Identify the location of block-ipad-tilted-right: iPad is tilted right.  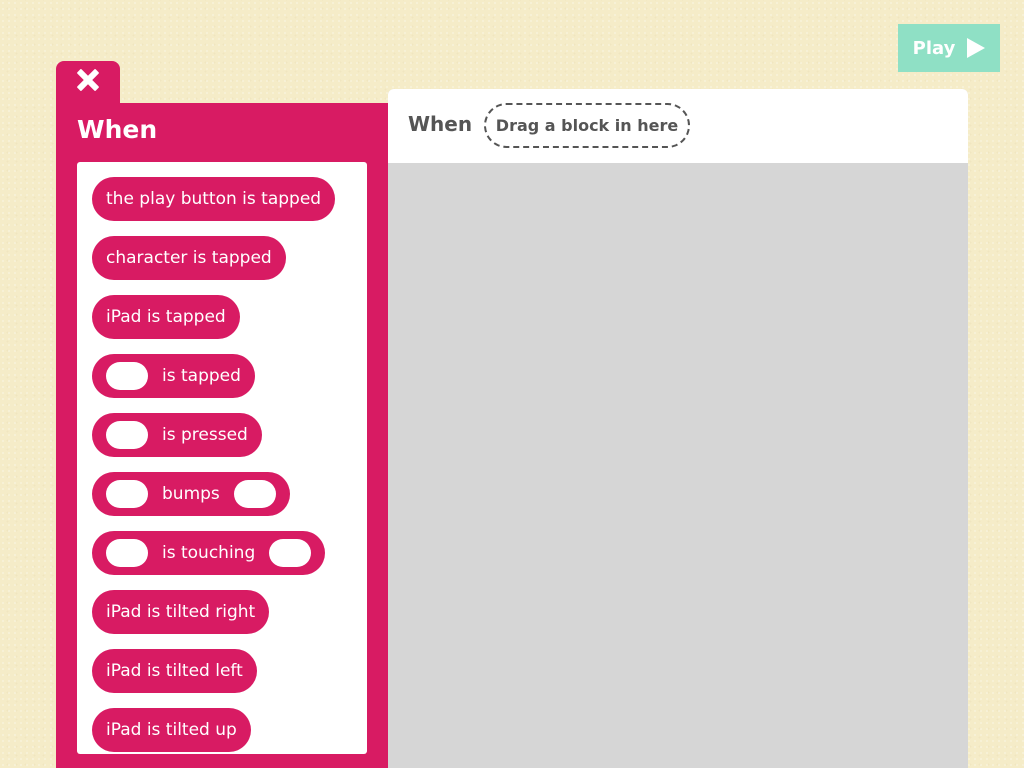
(181, 612).